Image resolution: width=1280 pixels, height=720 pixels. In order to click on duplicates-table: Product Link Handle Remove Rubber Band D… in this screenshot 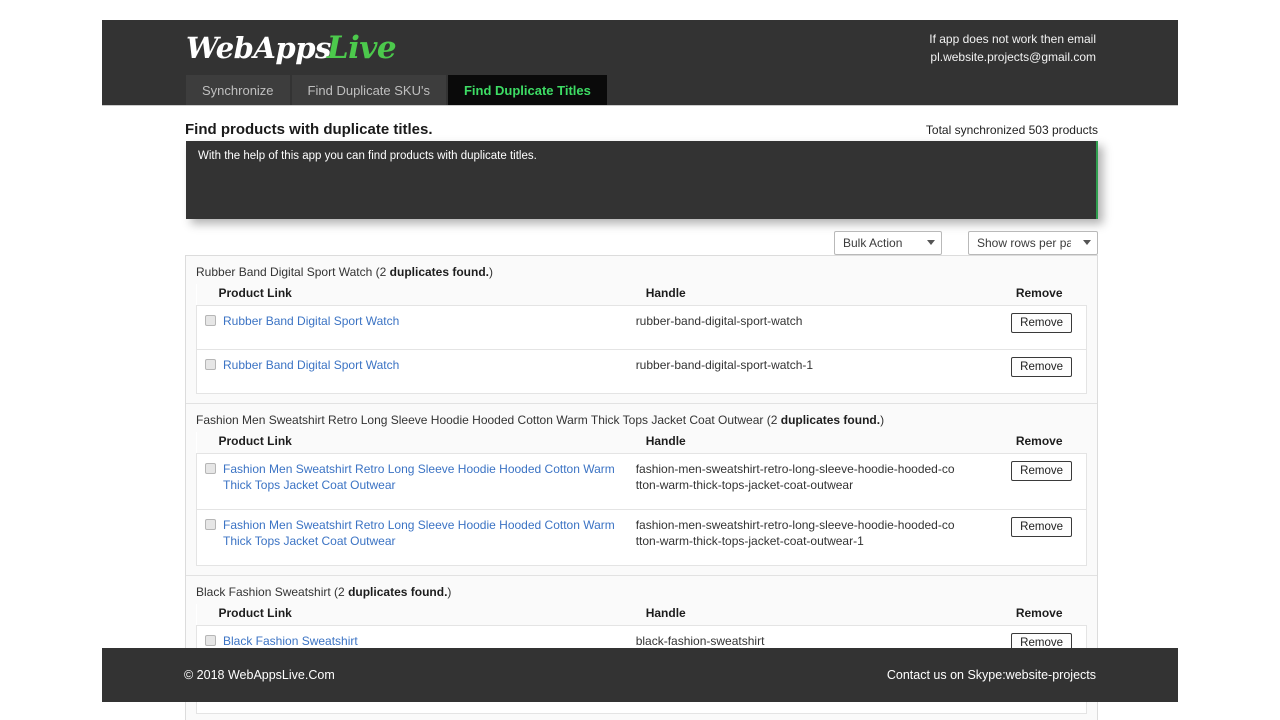, I will do `click(641, 339)`.